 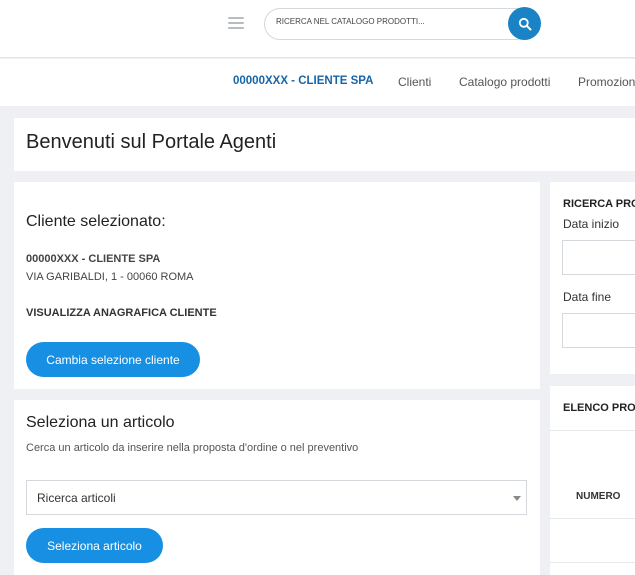 I want to click on search-button, so click(x=524, y=23).